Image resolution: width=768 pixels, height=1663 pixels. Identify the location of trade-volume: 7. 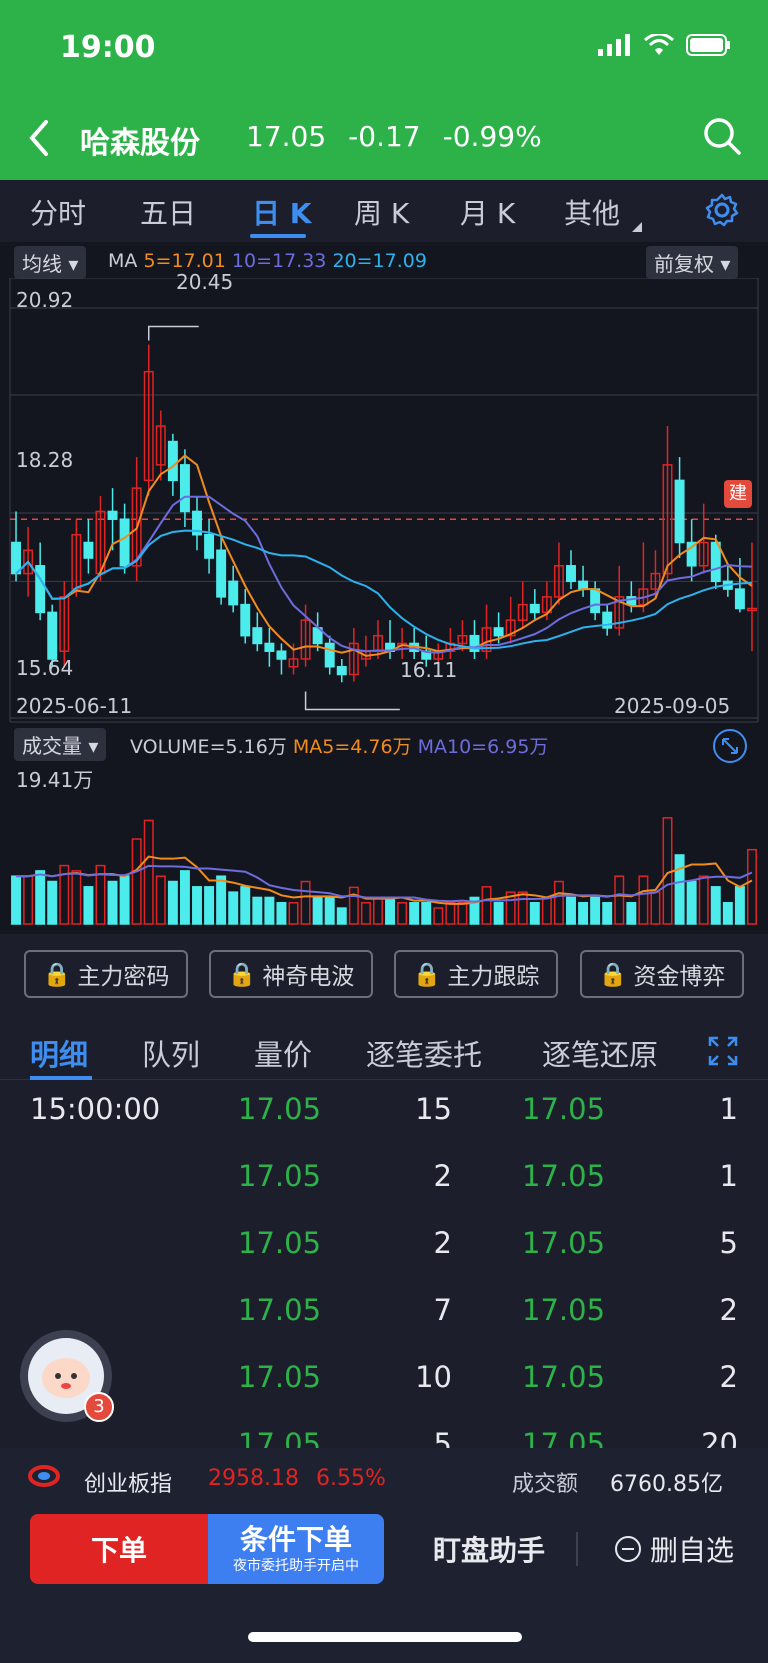
(442, 1310).